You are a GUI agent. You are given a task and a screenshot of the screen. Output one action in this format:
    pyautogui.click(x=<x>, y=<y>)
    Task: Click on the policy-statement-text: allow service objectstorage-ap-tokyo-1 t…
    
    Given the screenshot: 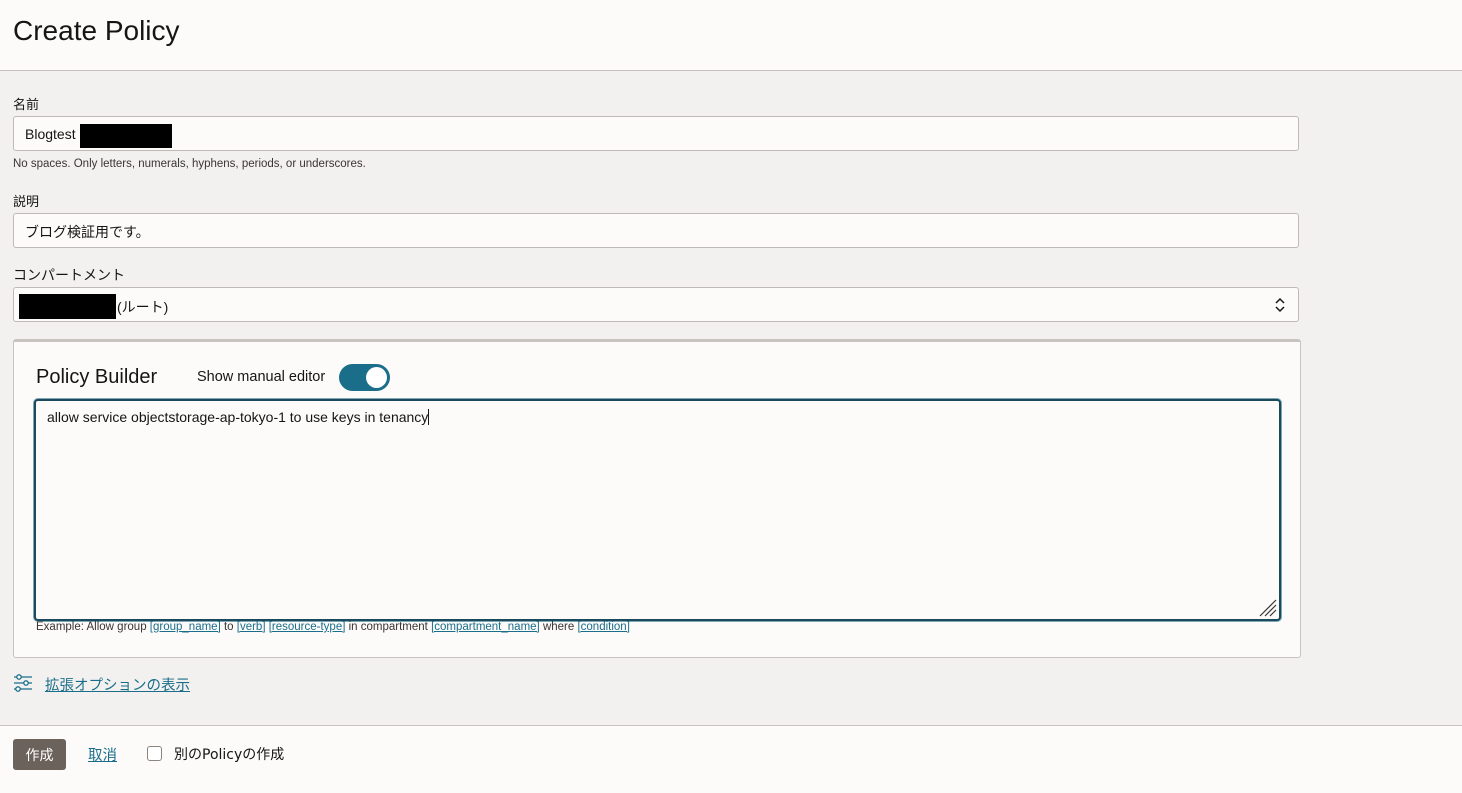 What is the action you would take?
    pyautogui.click(x=238, y=417)
    